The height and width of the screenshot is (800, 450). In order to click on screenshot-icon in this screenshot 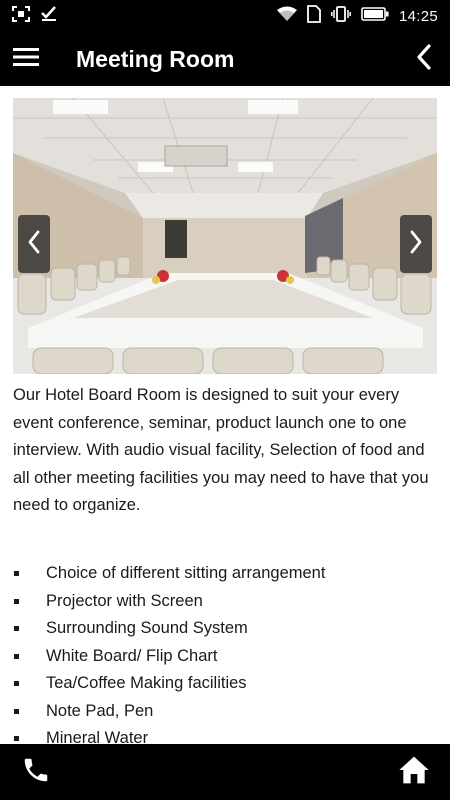, I will do `click(21, 16)`.